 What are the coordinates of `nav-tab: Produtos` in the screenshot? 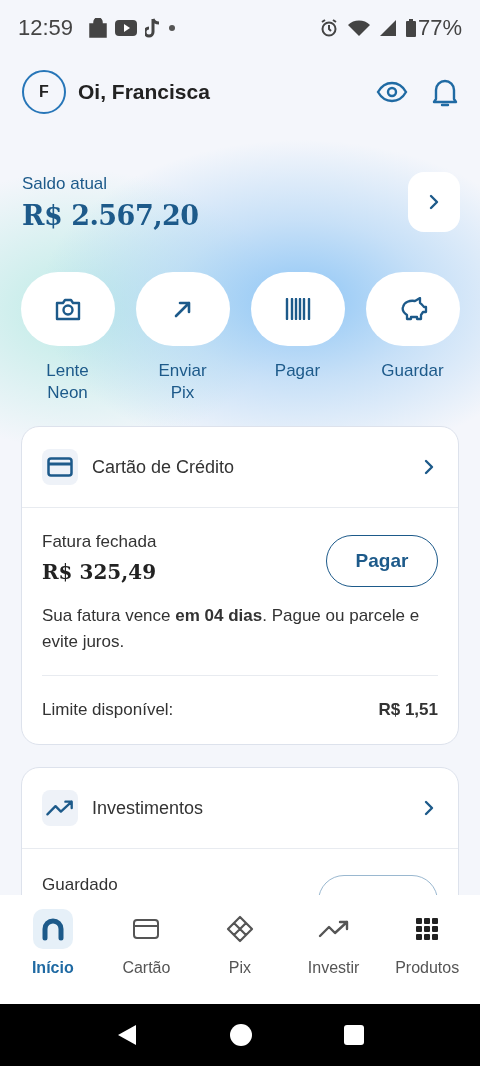 It's located at (427, 943).